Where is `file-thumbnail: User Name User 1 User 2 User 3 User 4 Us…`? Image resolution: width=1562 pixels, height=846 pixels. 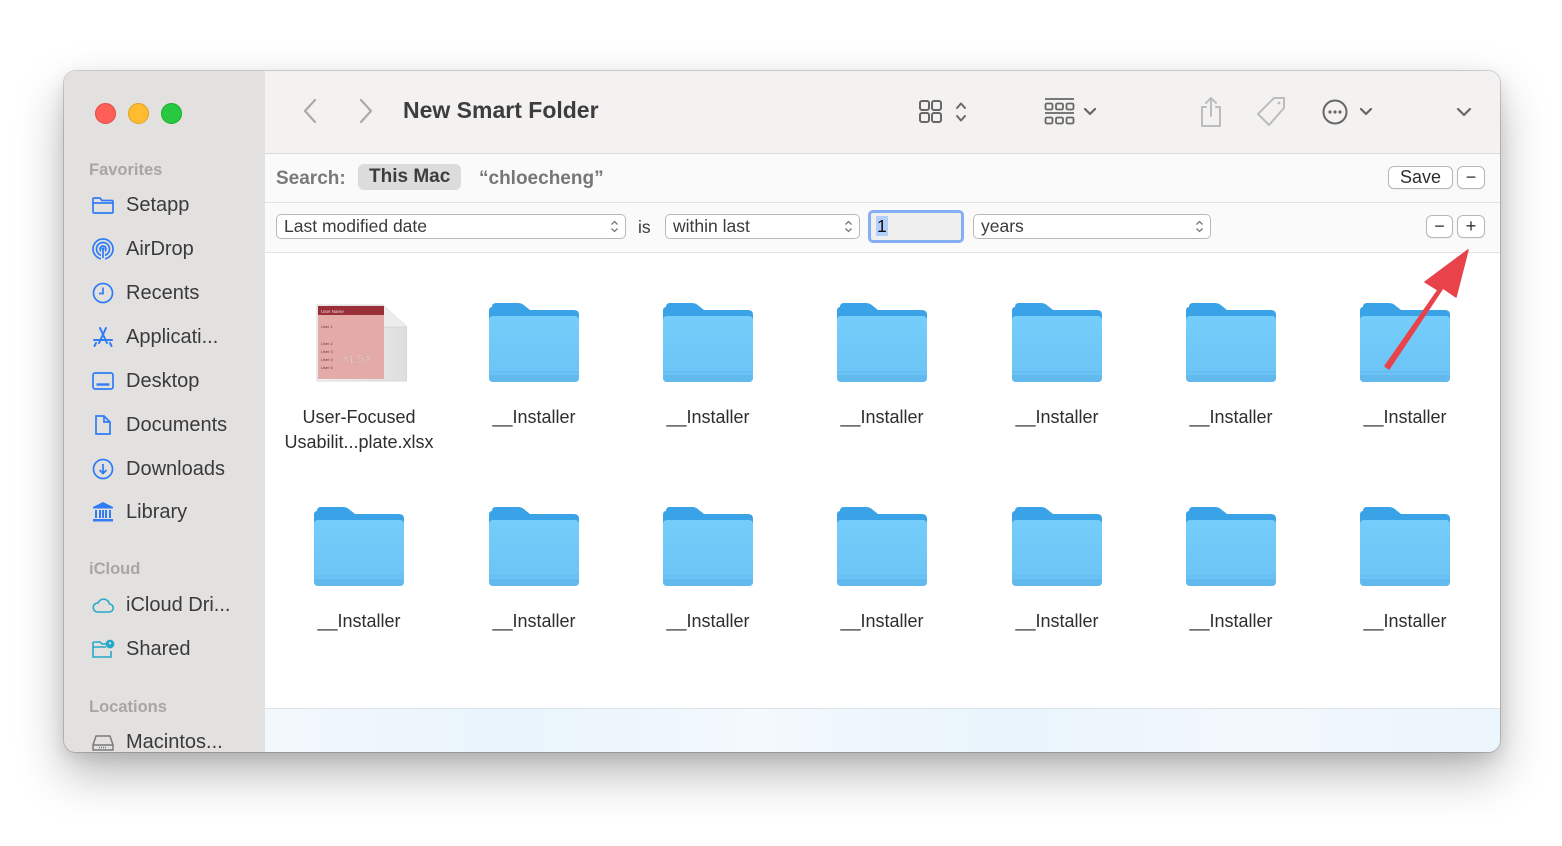
file-thumbnail: User Name User 1 User 2 User 3 User 4 Us… is located at coordinates (359, 343).